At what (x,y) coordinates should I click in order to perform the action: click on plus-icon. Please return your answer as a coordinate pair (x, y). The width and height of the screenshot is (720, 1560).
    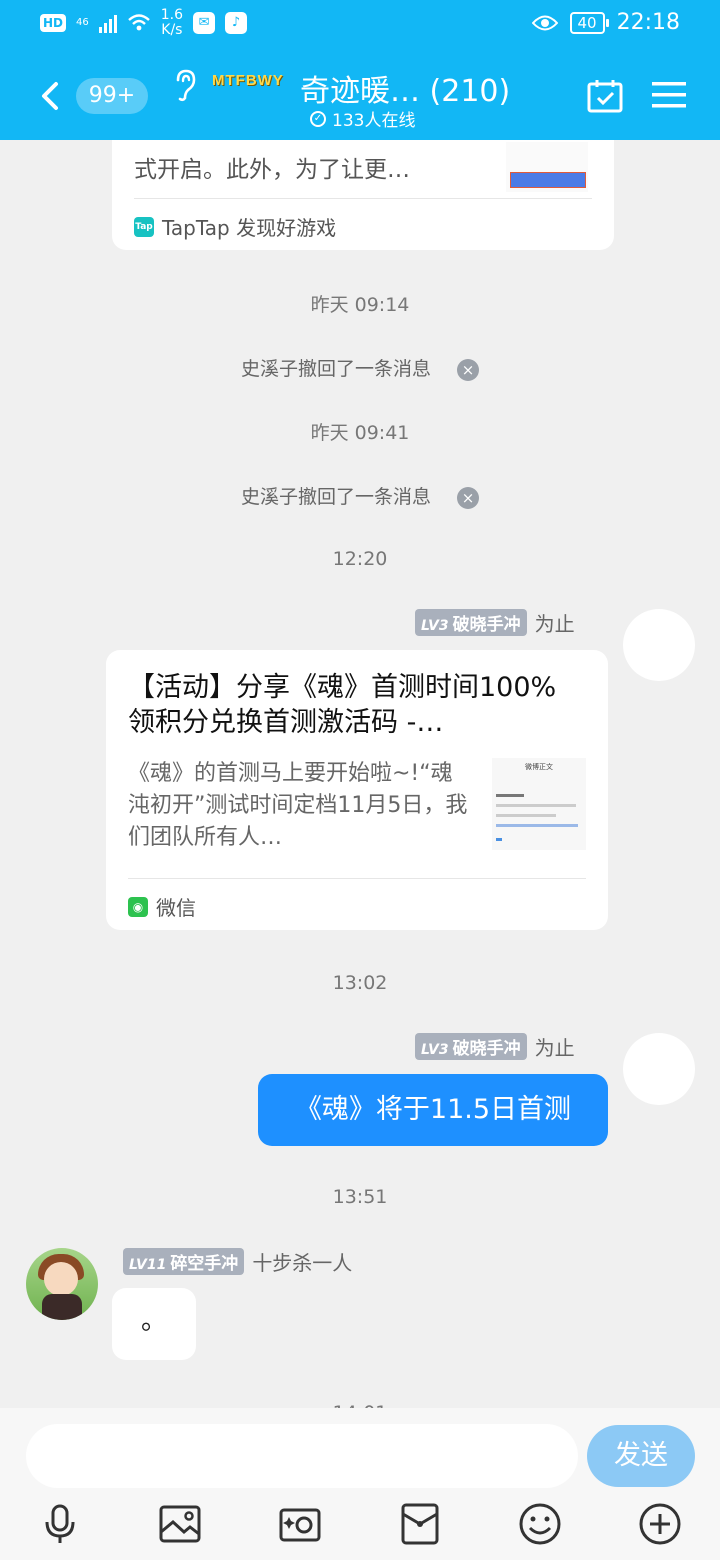
    Looking at the image, I should click on (660, 1524).